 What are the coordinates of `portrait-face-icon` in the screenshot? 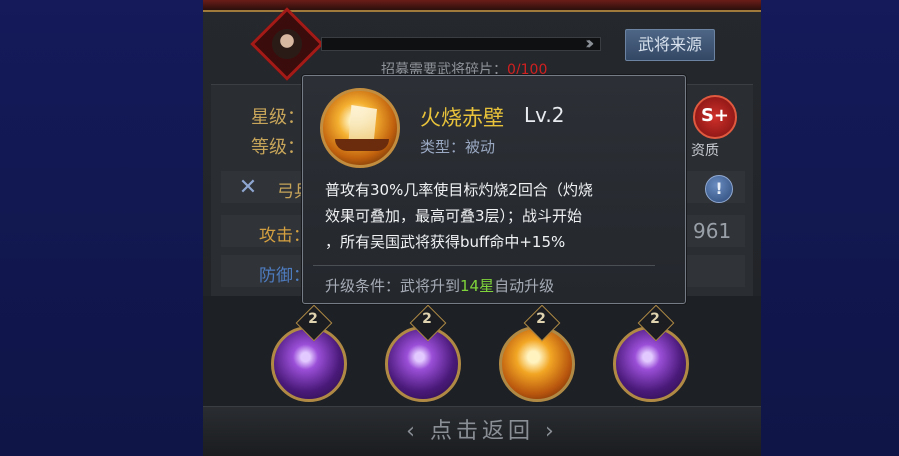 It's located at (287, 44).